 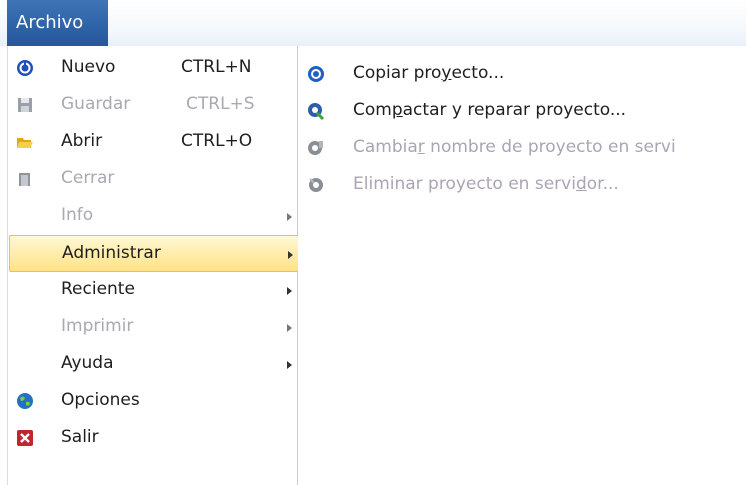 I want to click on tab-archivo: Archivo, so click(x=57, y=23).